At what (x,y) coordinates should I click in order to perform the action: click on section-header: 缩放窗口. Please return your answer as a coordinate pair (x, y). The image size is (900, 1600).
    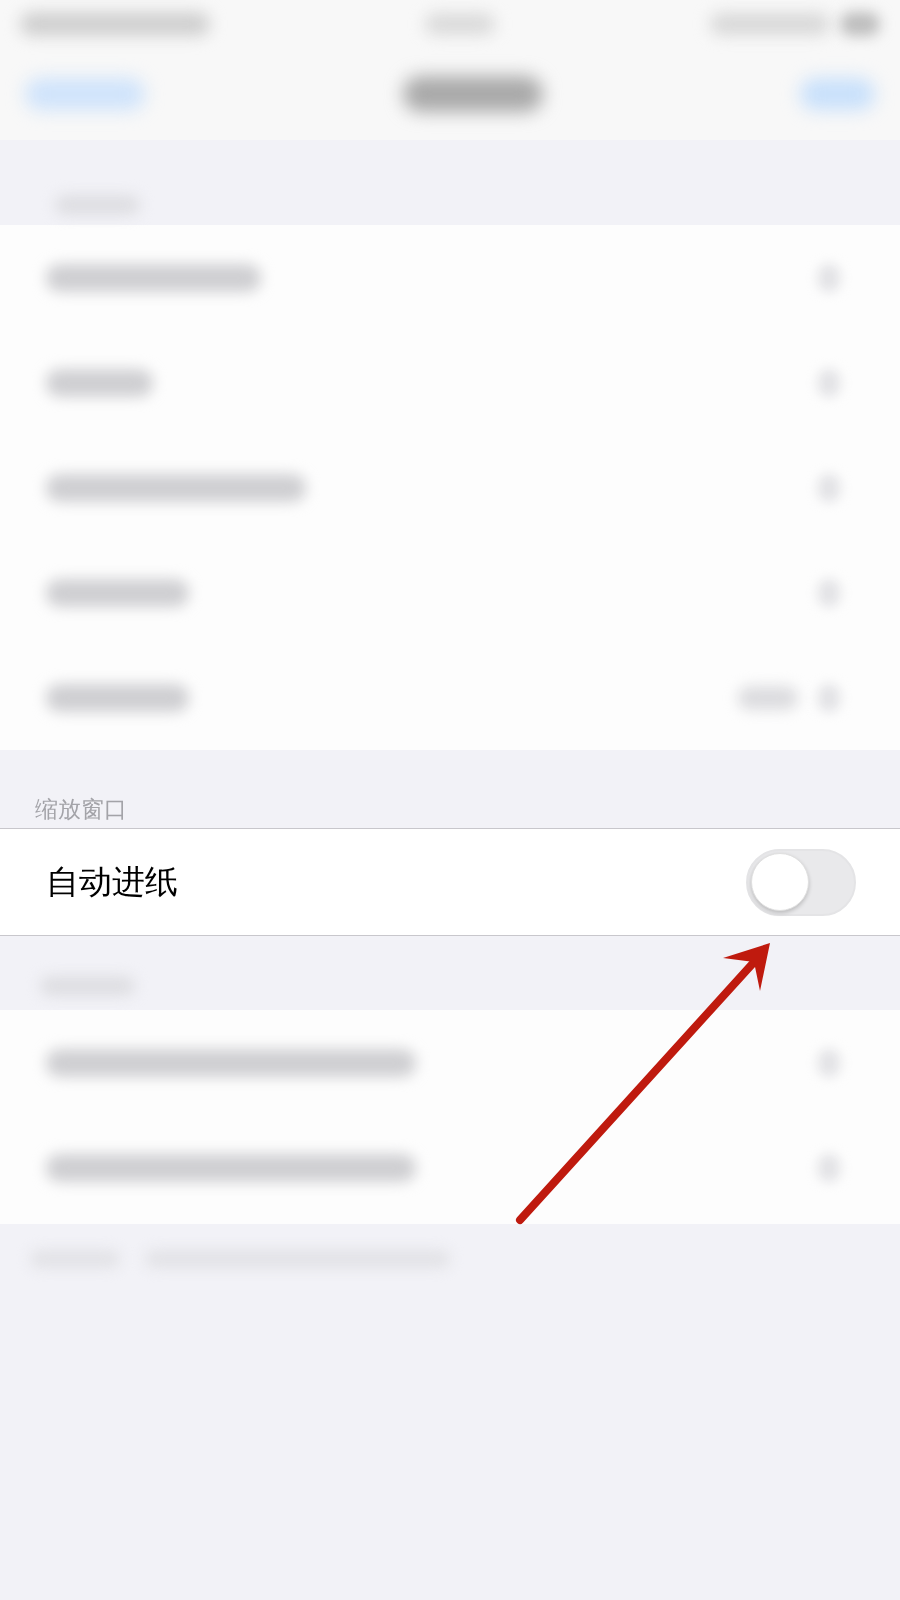
    Looking at the image, I should click on (81, 809).